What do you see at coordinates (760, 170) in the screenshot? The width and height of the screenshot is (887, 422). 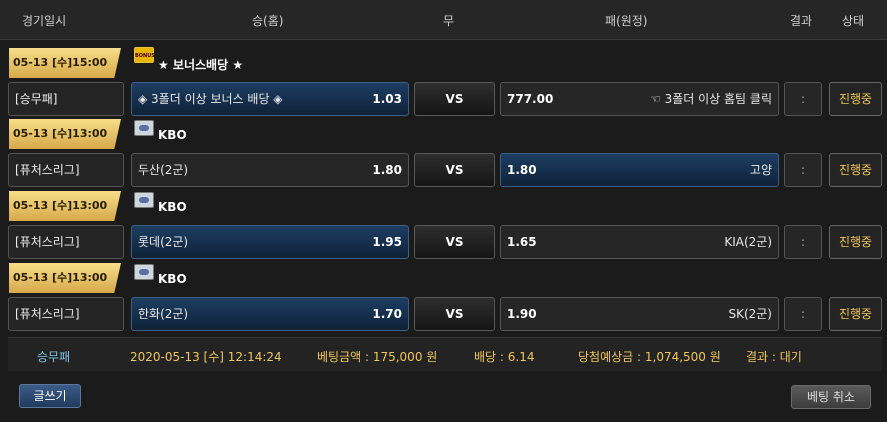 I see `away-team: 고양` at bounding box center [760, 170].